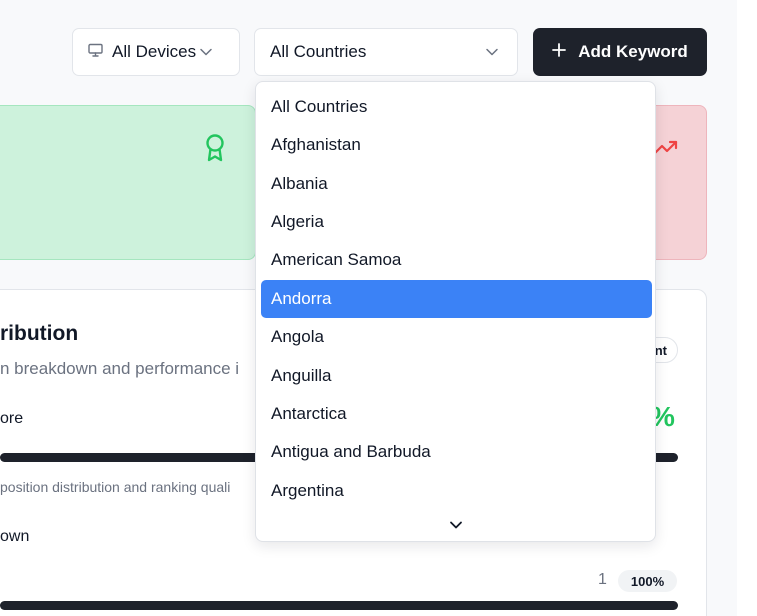  Describe the element at coordinates (456, 491) in the screenshot. I see `country-option: Argentina` at that location.